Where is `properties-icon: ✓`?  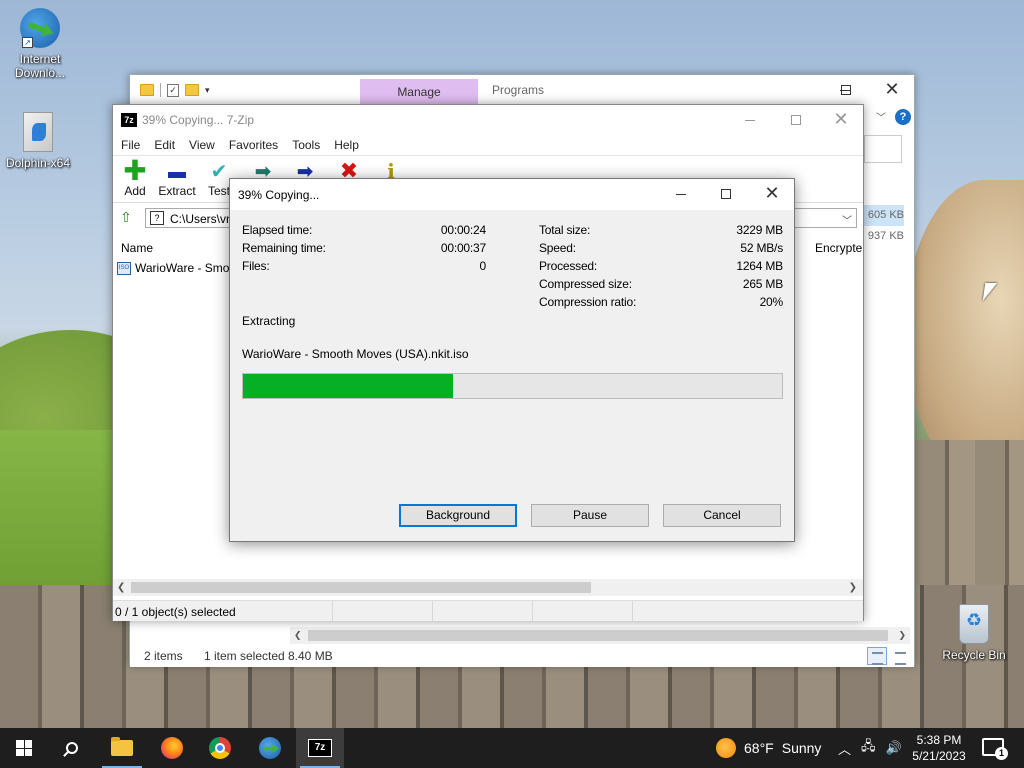
properties-icon: ✓ is located at coordinates (173, 90).